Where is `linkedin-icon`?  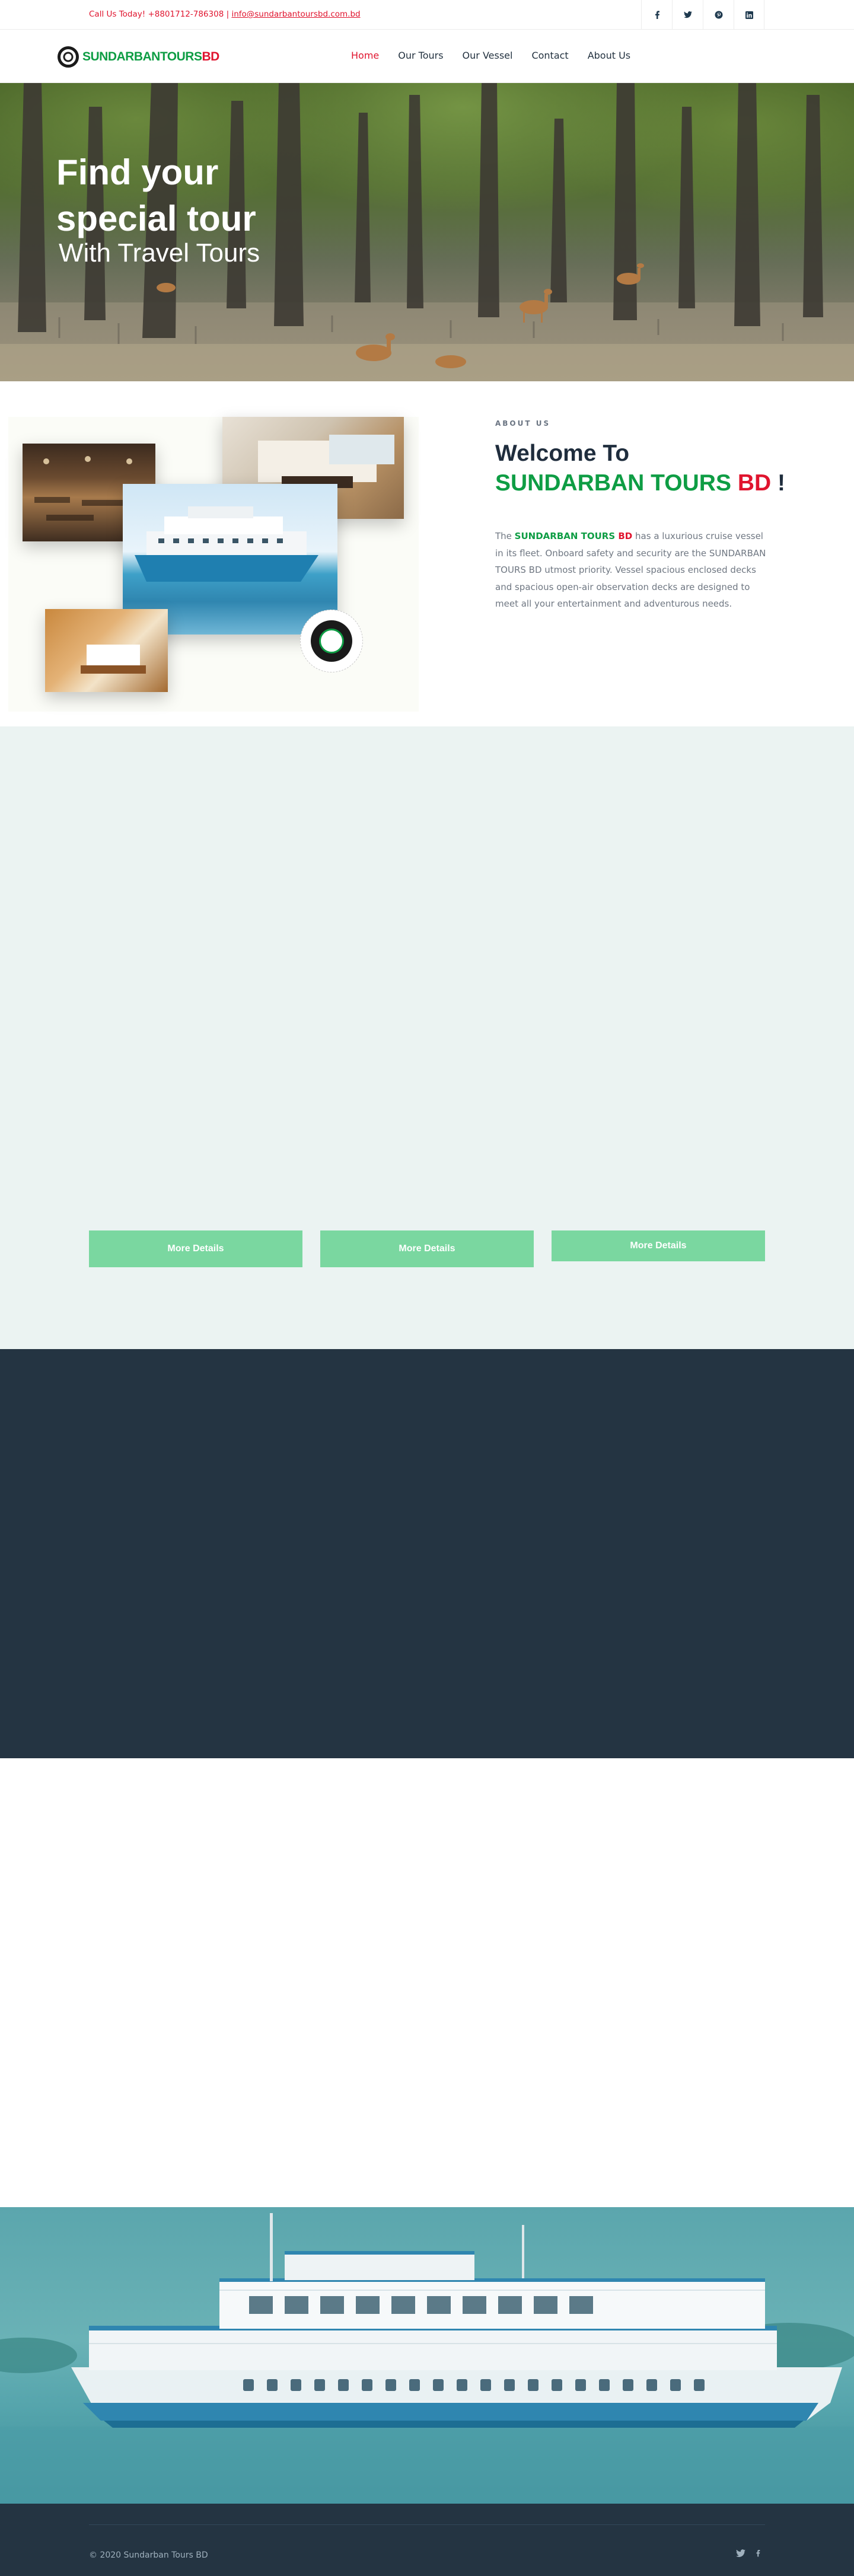 linkedin-icon is located at coordinates (749, 15).